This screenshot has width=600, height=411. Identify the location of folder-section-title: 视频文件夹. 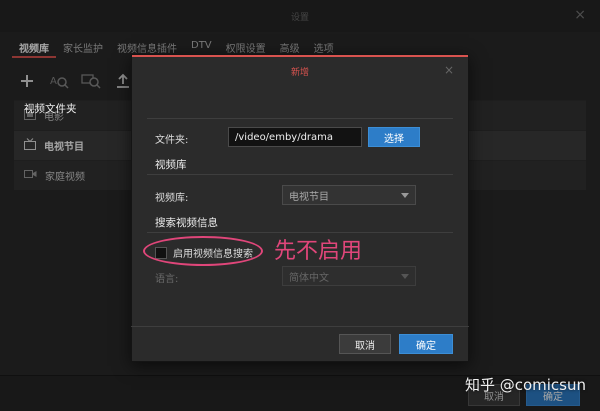
(50, 109).